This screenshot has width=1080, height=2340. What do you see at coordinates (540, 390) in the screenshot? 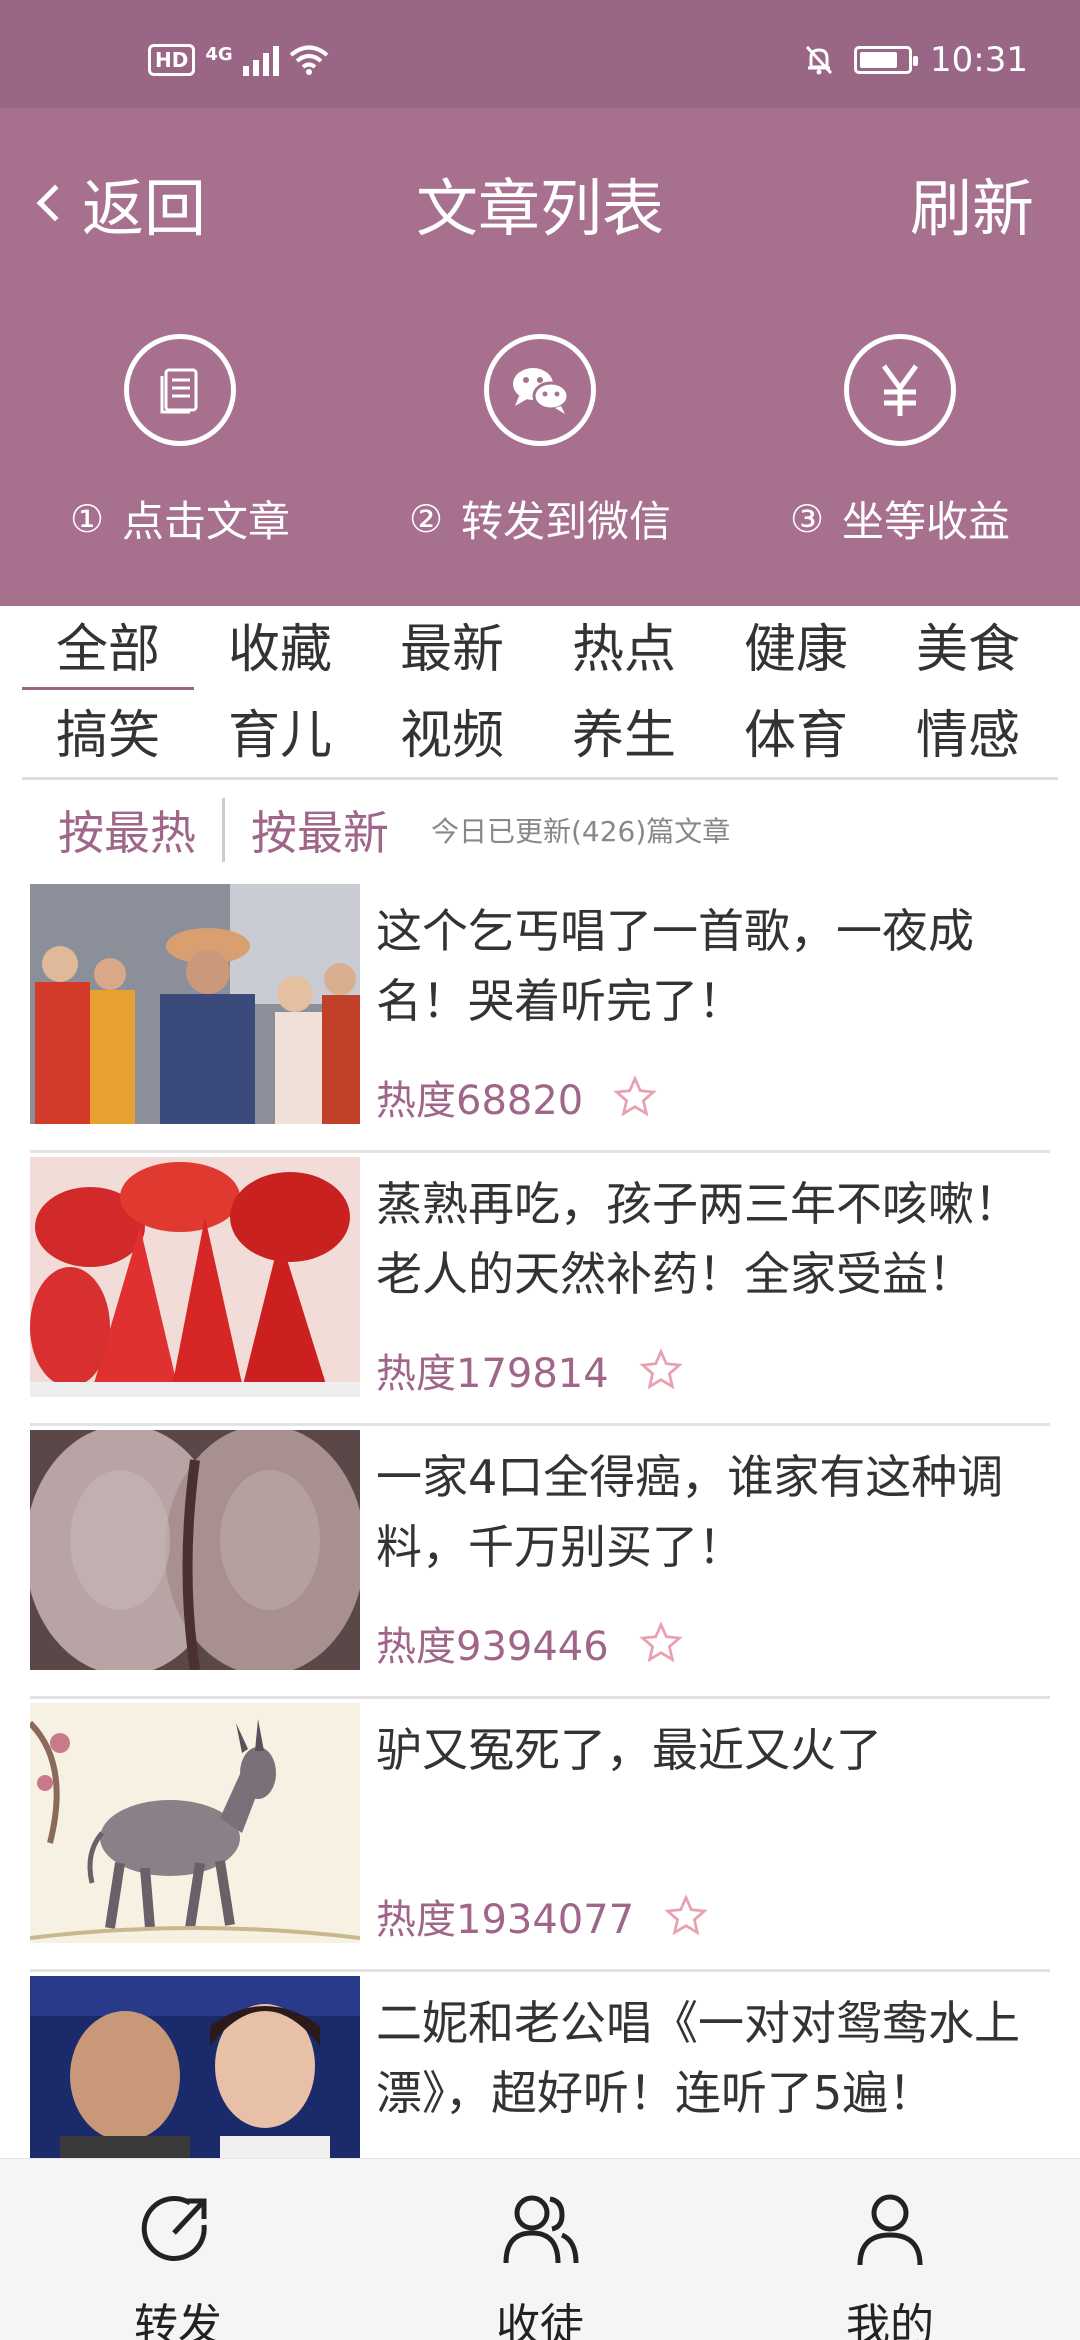
I see `wechat-icon` at bounding box center [540, 390].